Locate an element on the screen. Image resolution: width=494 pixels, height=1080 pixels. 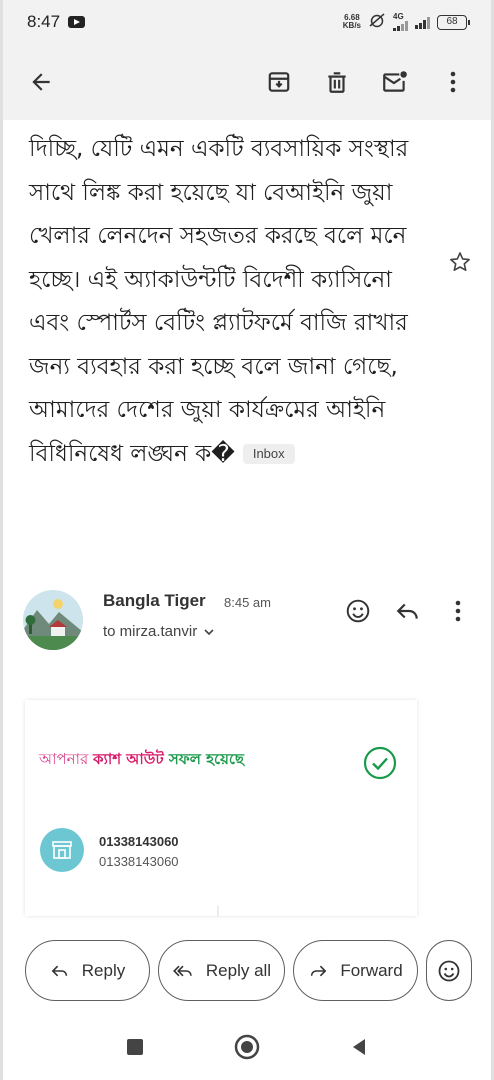
network-type: 4G is located at coordinates (398, 16).